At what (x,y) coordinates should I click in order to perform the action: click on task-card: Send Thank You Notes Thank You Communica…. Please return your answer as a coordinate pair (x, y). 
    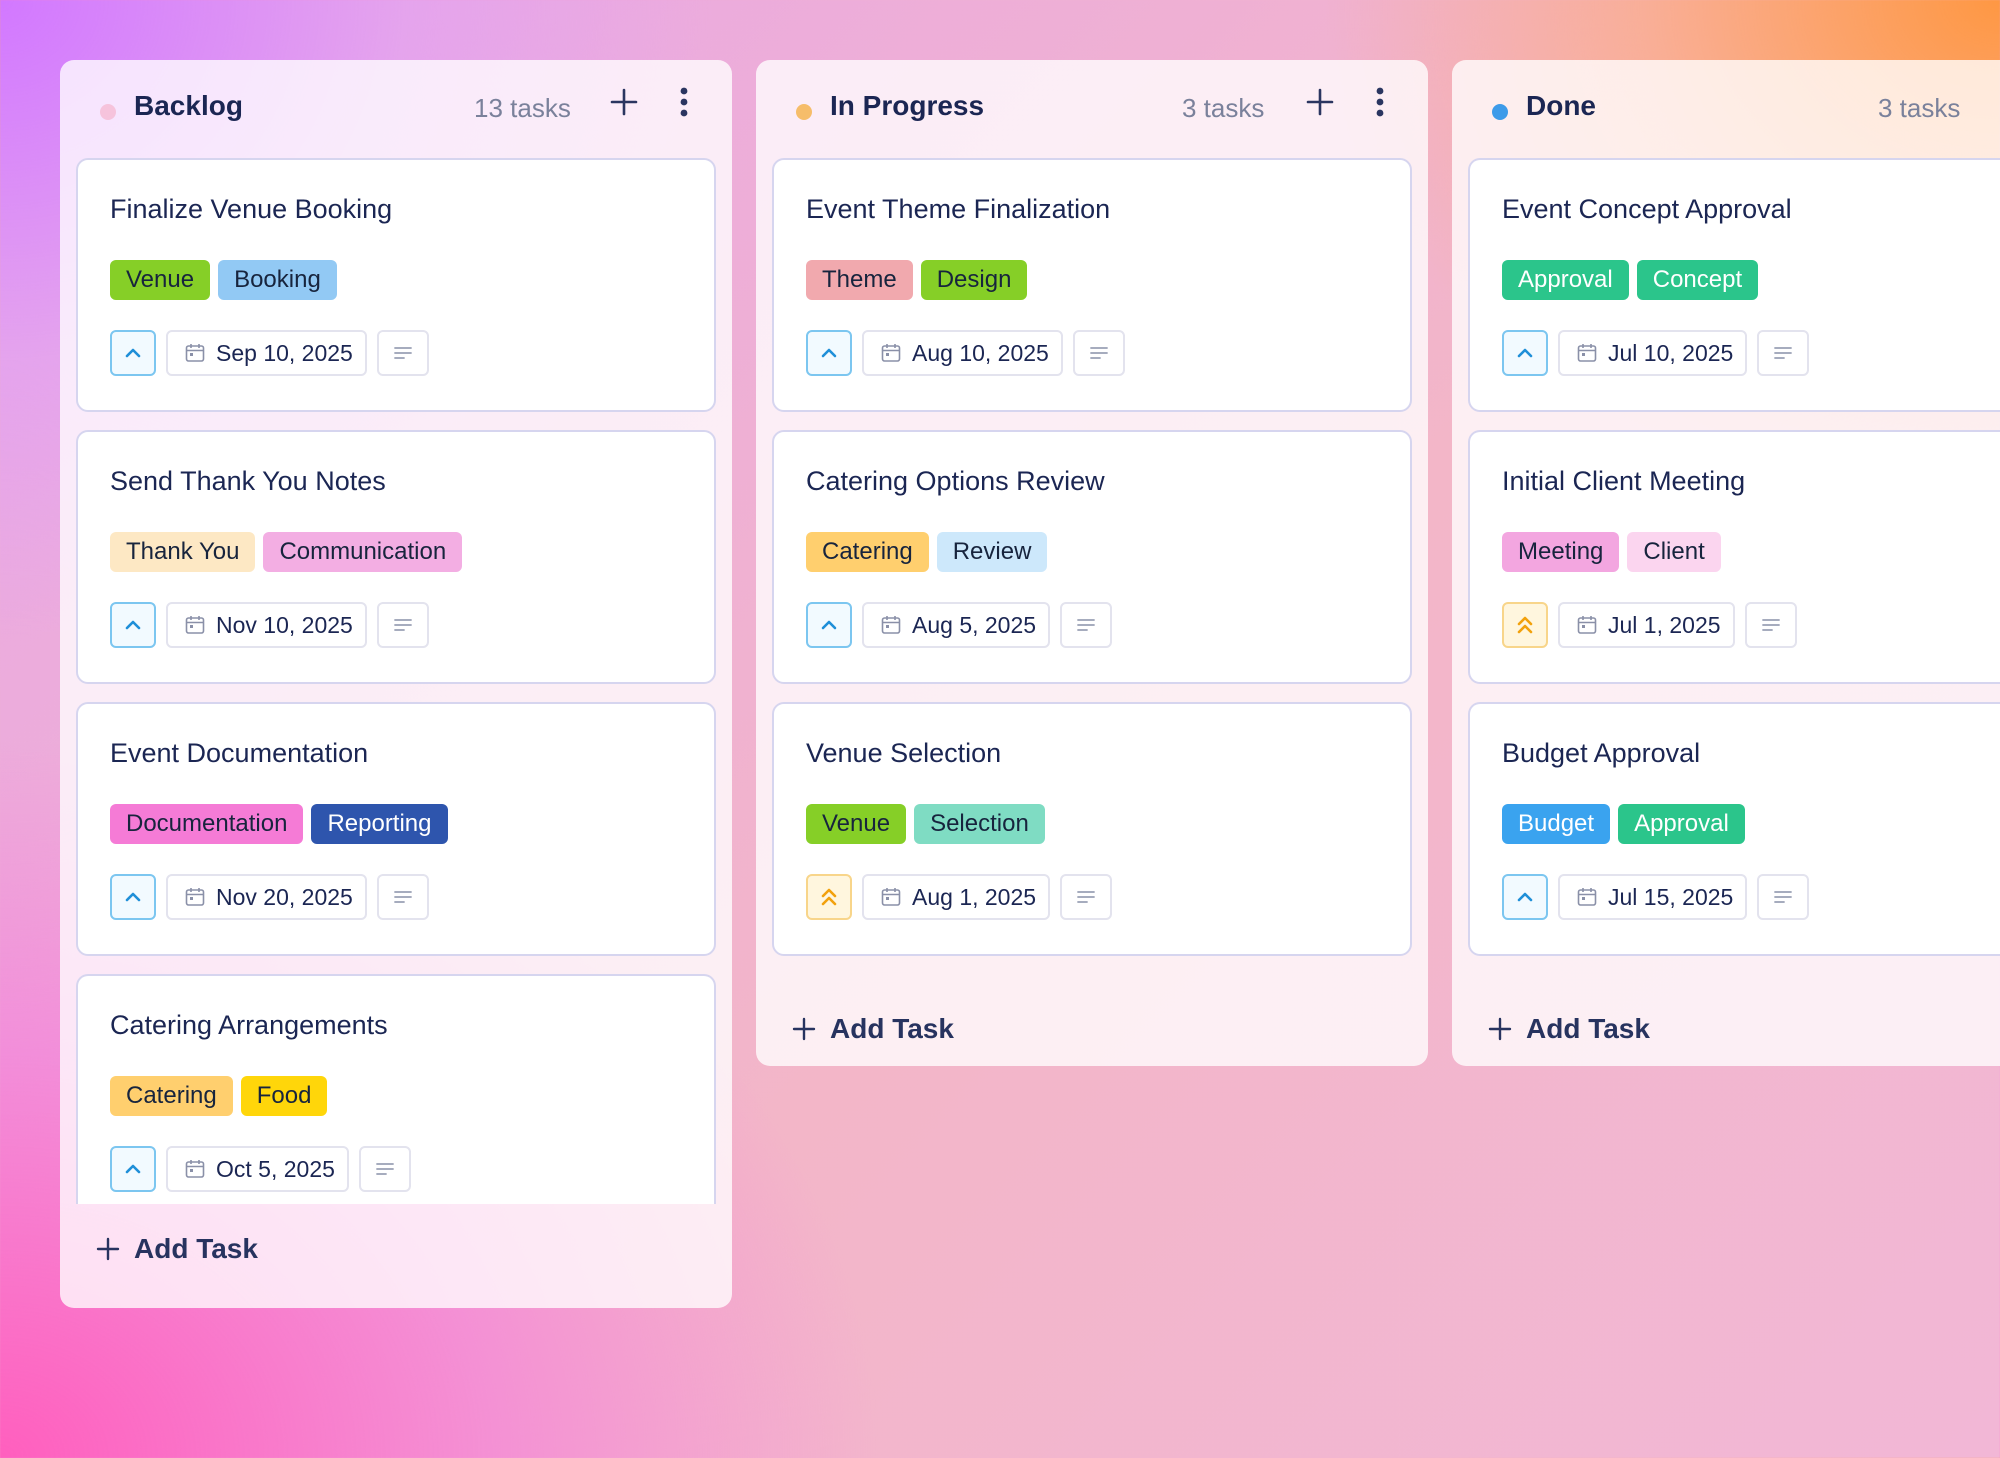
    Looking at the image, I should click on (396, 557).